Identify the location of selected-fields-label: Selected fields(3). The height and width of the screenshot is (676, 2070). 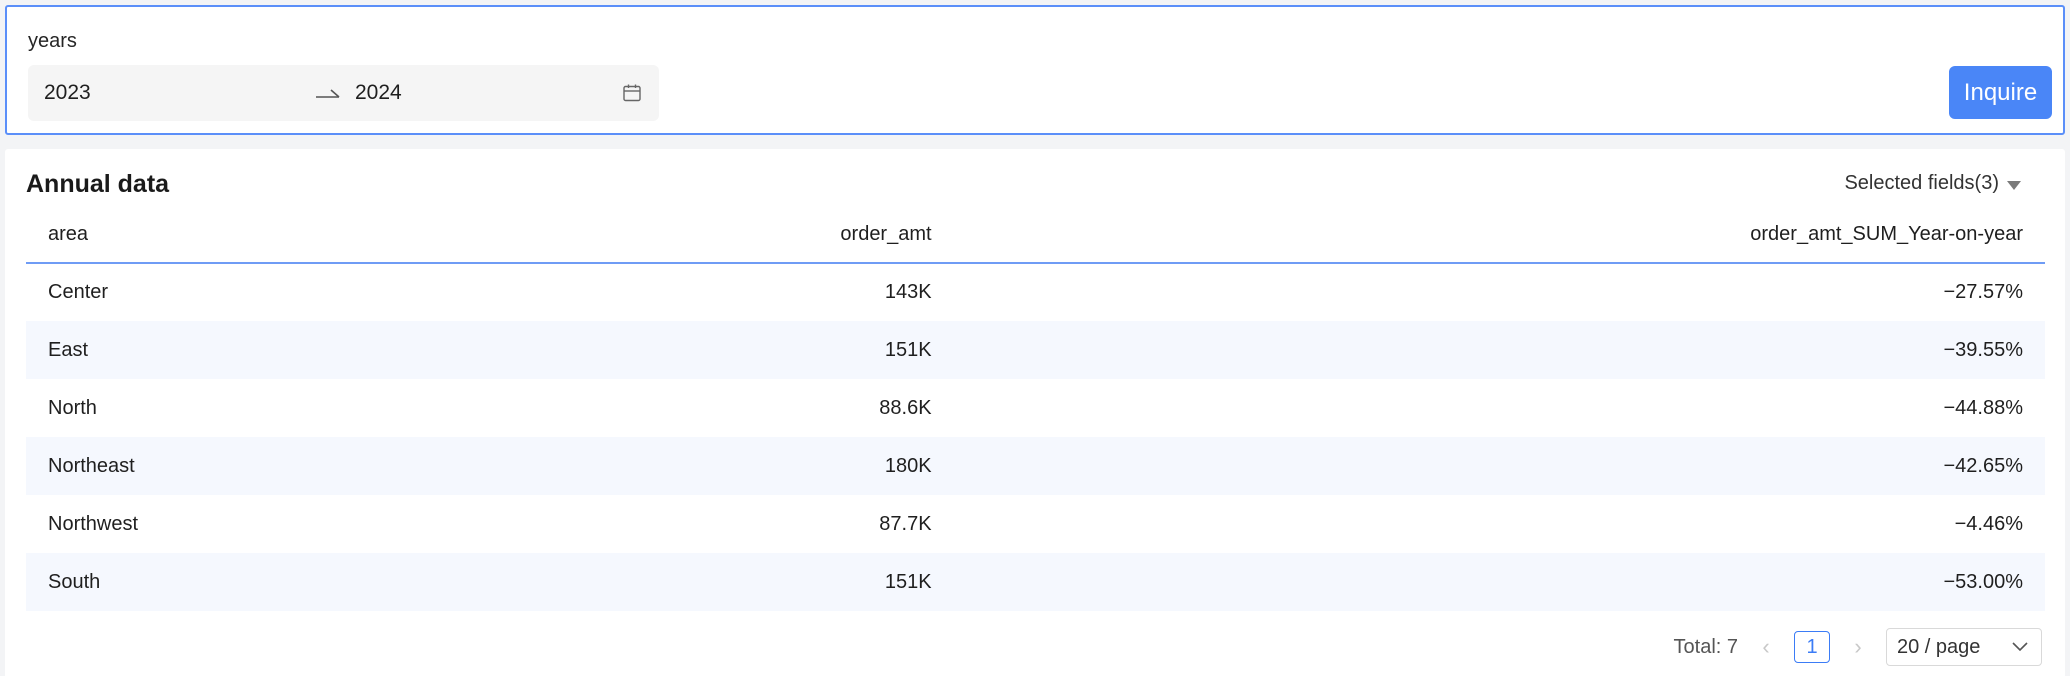
(1921, 183).